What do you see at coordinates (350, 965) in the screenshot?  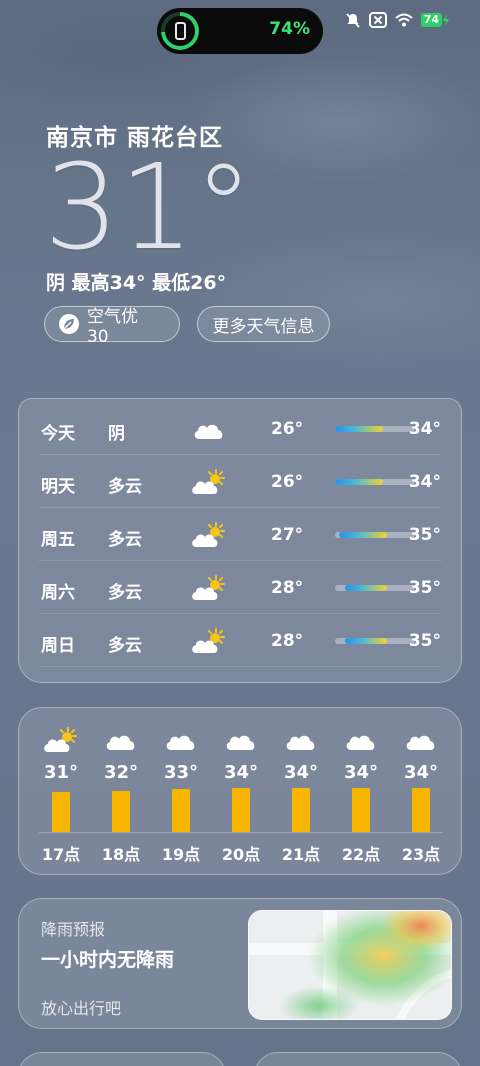 I see `rain-radar-map` at bounding box center [350, 965].